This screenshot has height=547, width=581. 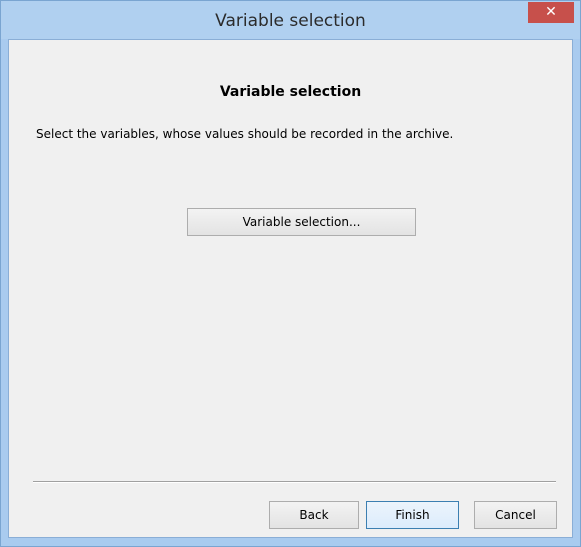 What do you see at coordinates (294, 482) in the screenshot?
I see `footer-divider` at bounding box center [294, 482].